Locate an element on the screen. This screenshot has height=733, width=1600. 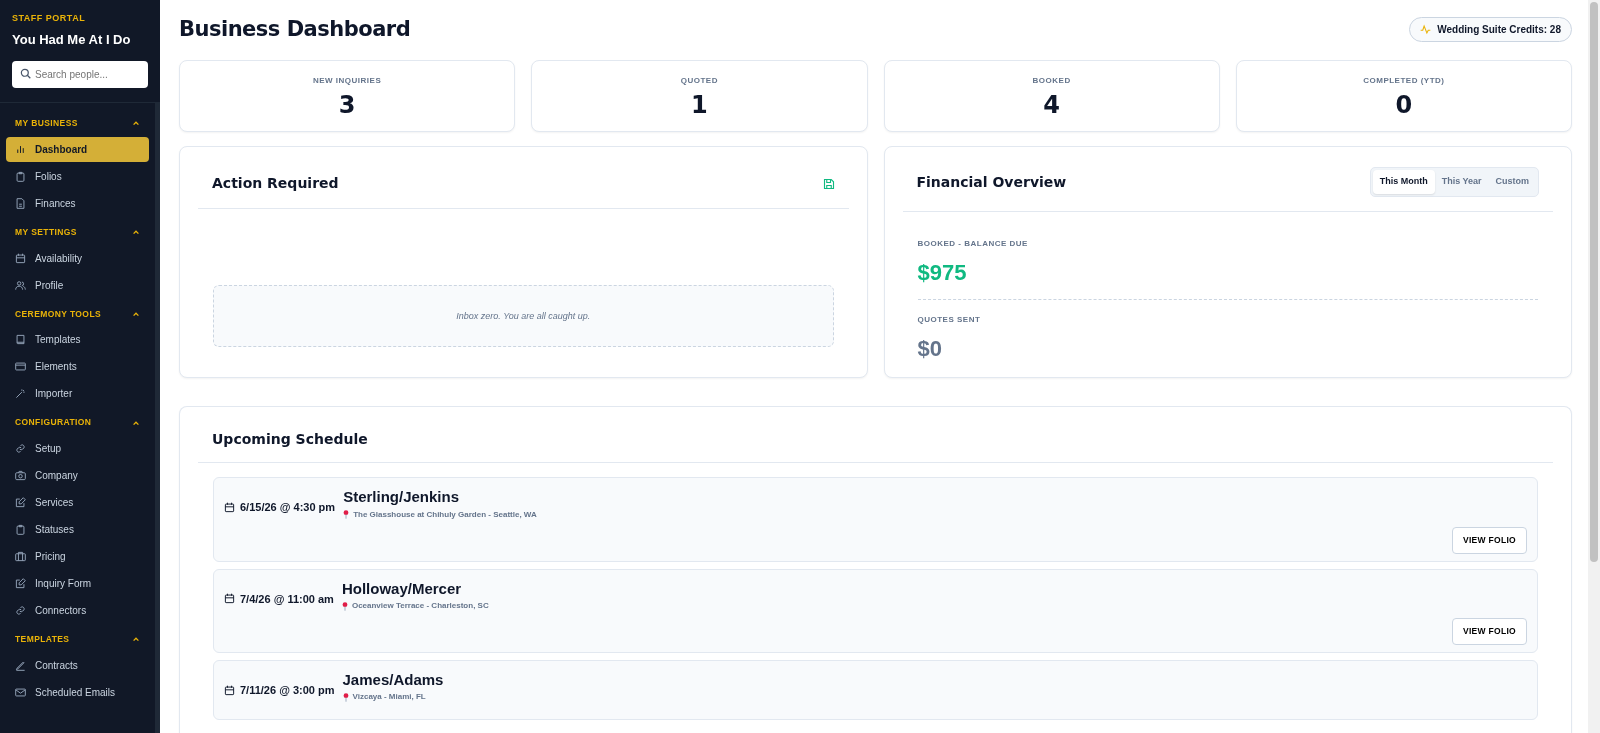
stat-label: COMPLETED (YTD) is located at coordinates (1404, 80).